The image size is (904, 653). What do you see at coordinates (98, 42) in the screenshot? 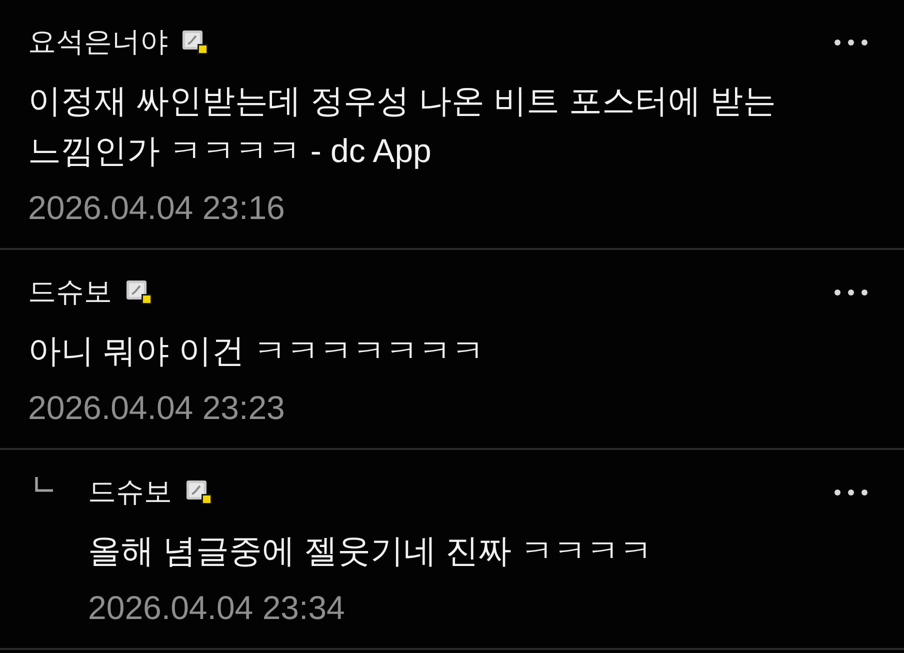
I see `author-name: 요석은너야` at bounding box center [98, 42].